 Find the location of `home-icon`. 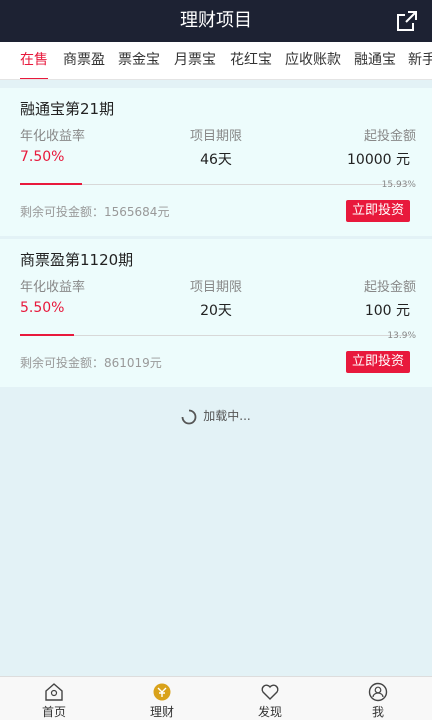

home-icon is located at coordinates (54, 692).